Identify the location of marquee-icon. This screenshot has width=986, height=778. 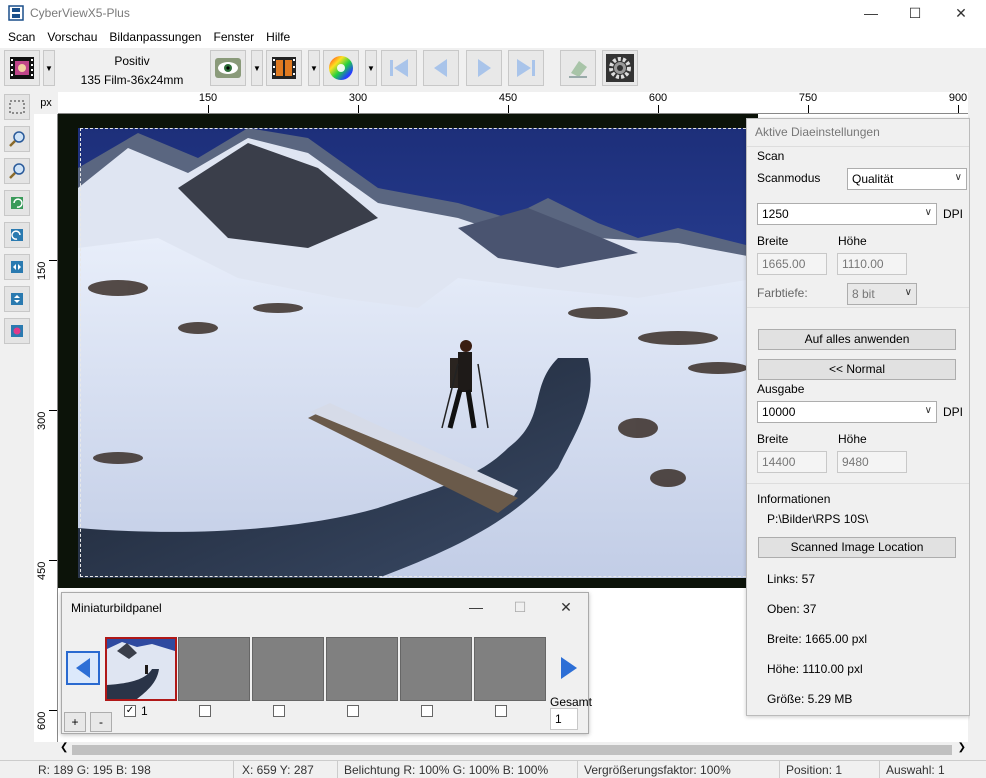
(17, 107).